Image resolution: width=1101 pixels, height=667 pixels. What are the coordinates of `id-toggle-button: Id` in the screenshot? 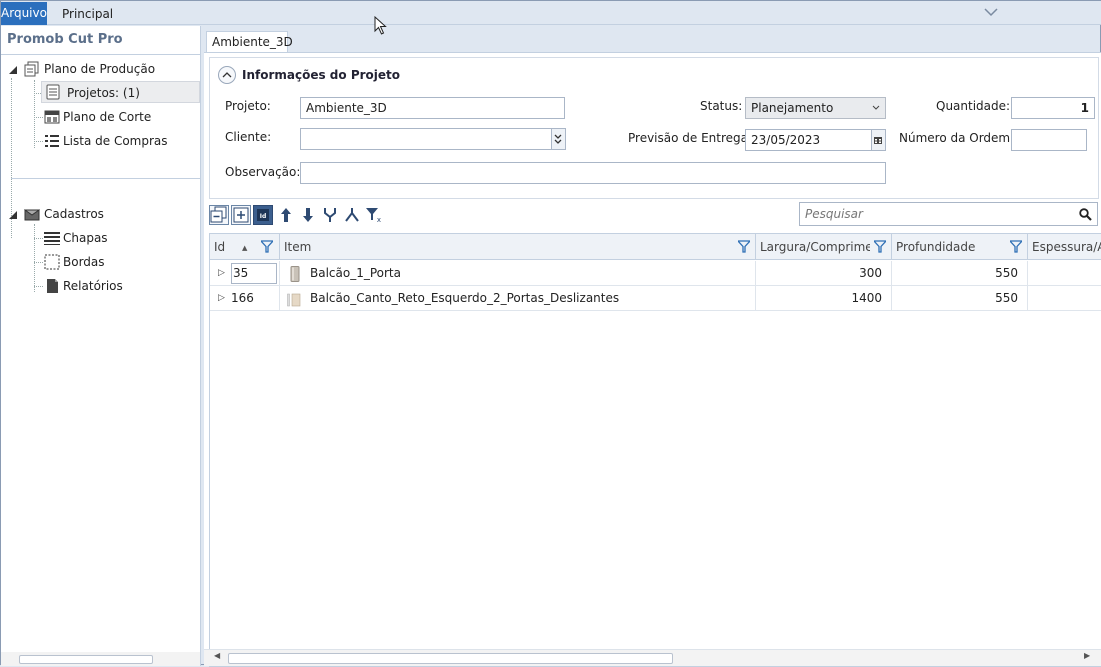 It's located at (263, 215).